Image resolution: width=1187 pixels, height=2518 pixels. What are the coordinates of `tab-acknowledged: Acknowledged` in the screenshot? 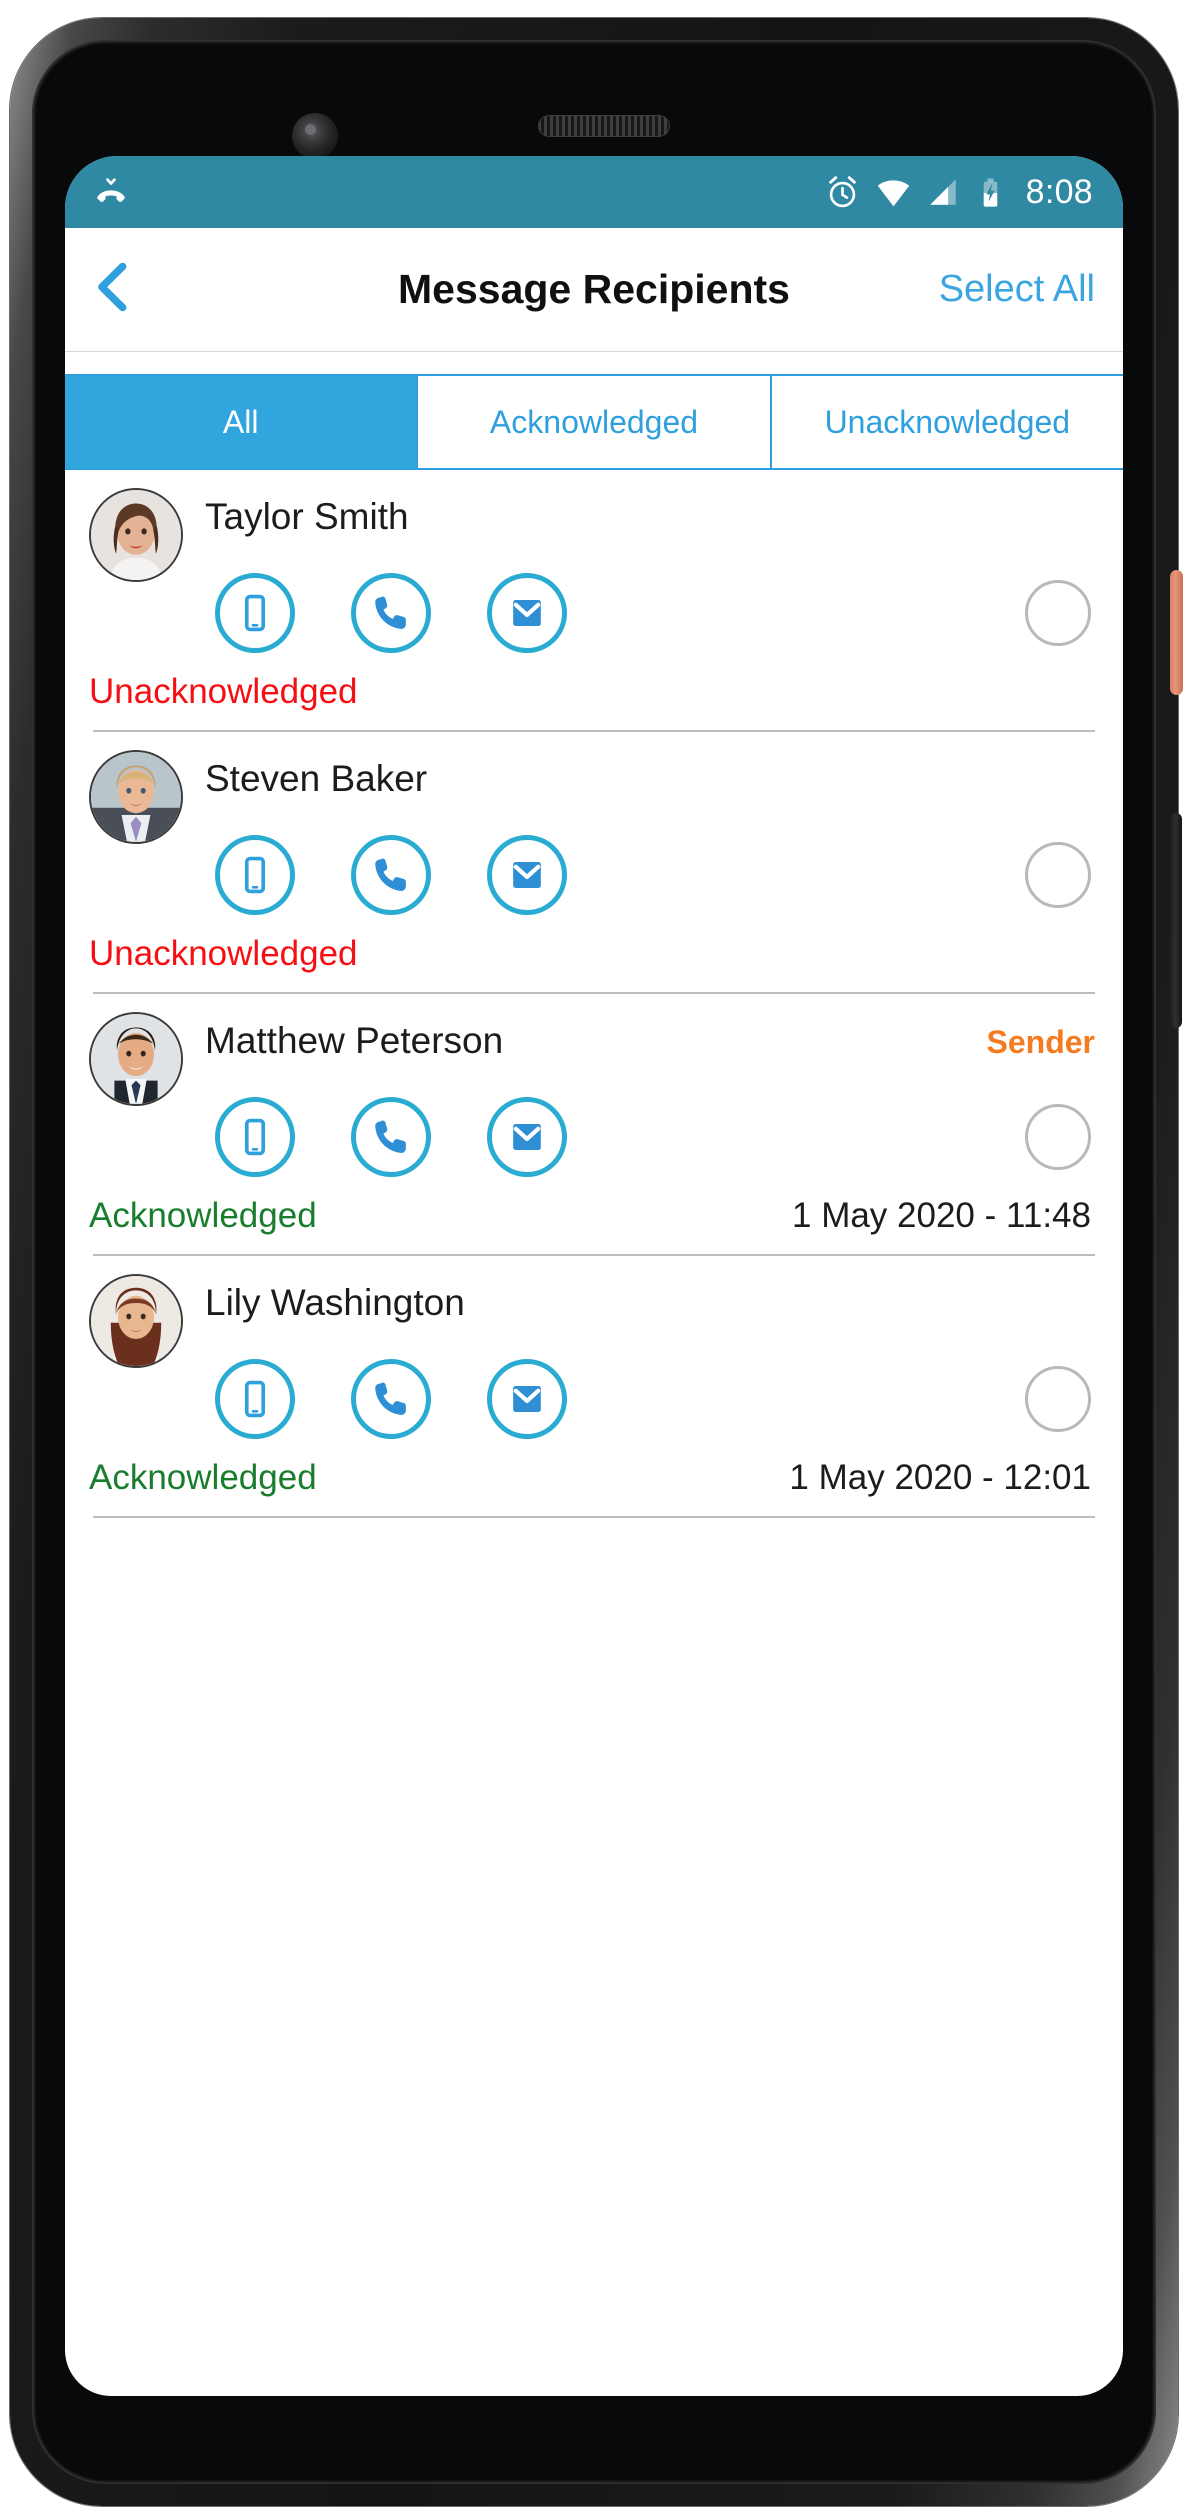 It's located at (595, 422).